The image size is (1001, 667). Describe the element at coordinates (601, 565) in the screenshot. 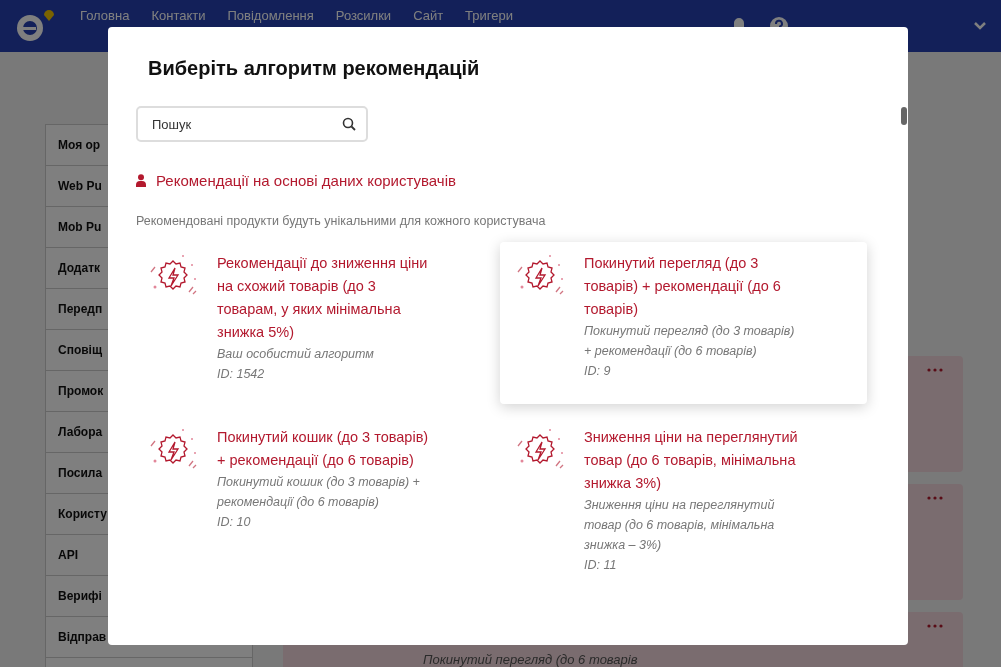

I see `algorithm-id: ID: 11` at that location.